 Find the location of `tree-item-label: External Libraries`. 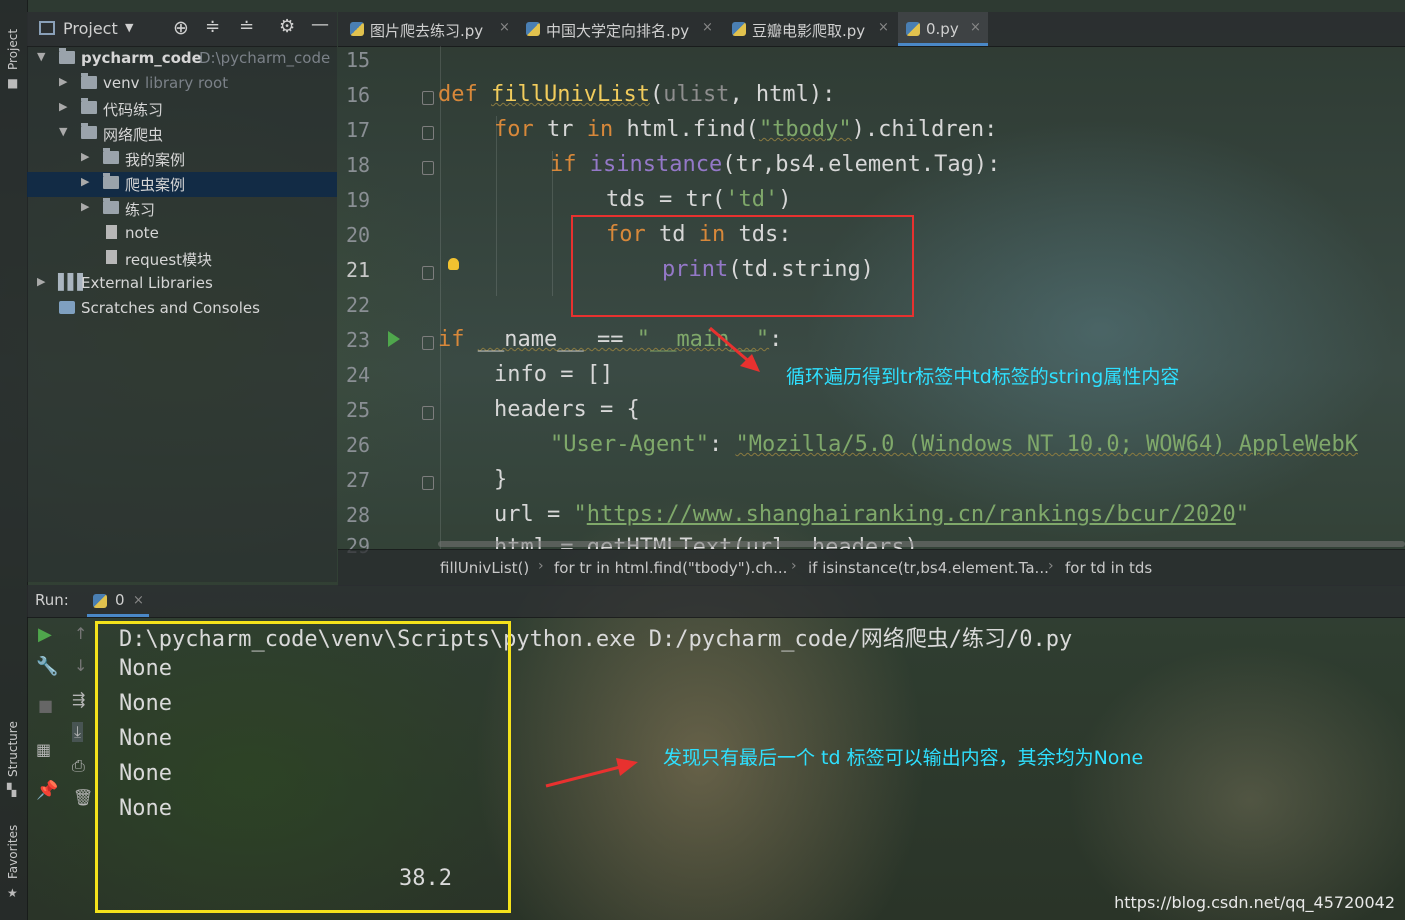

tree-item-label: External Libraries is located at coordinates (147, 283).